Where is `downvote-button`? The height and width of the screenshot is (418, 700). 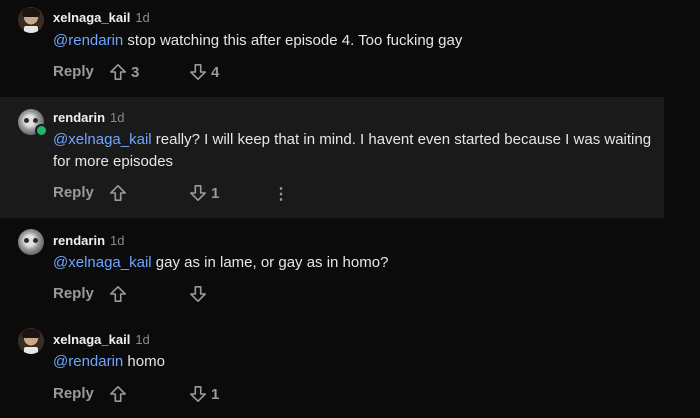
downvote-button is located at coordinates (200, 294).